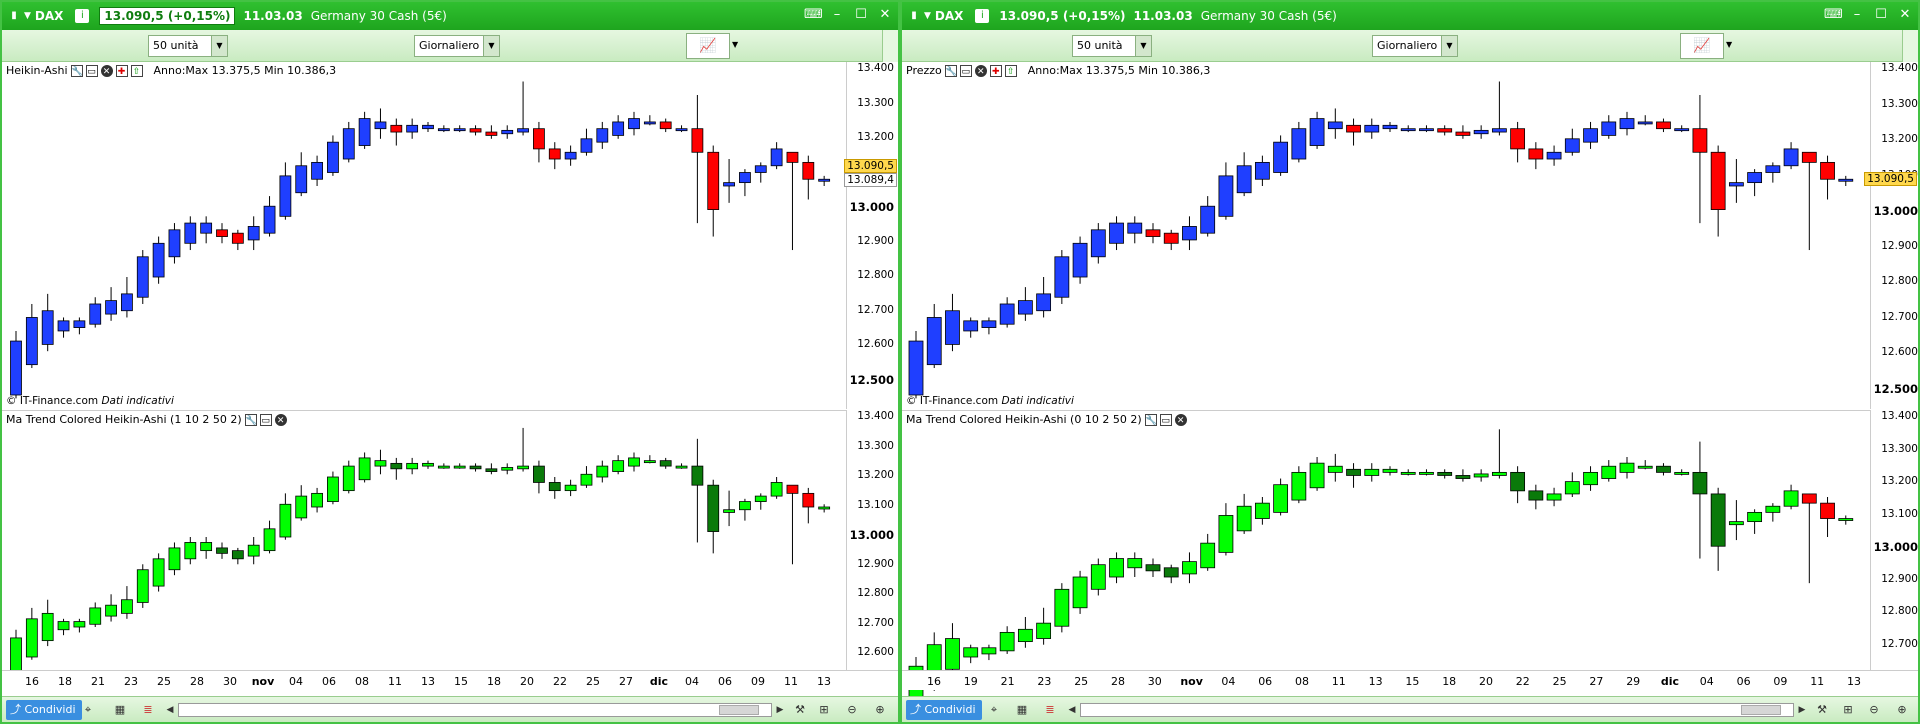 The width and height of the screenshot is (1920, 724). What do you see at coordinates (1706, 681) in the screenshot?
I see `date-tick-label: 04` at bounding box center [1706, 681].